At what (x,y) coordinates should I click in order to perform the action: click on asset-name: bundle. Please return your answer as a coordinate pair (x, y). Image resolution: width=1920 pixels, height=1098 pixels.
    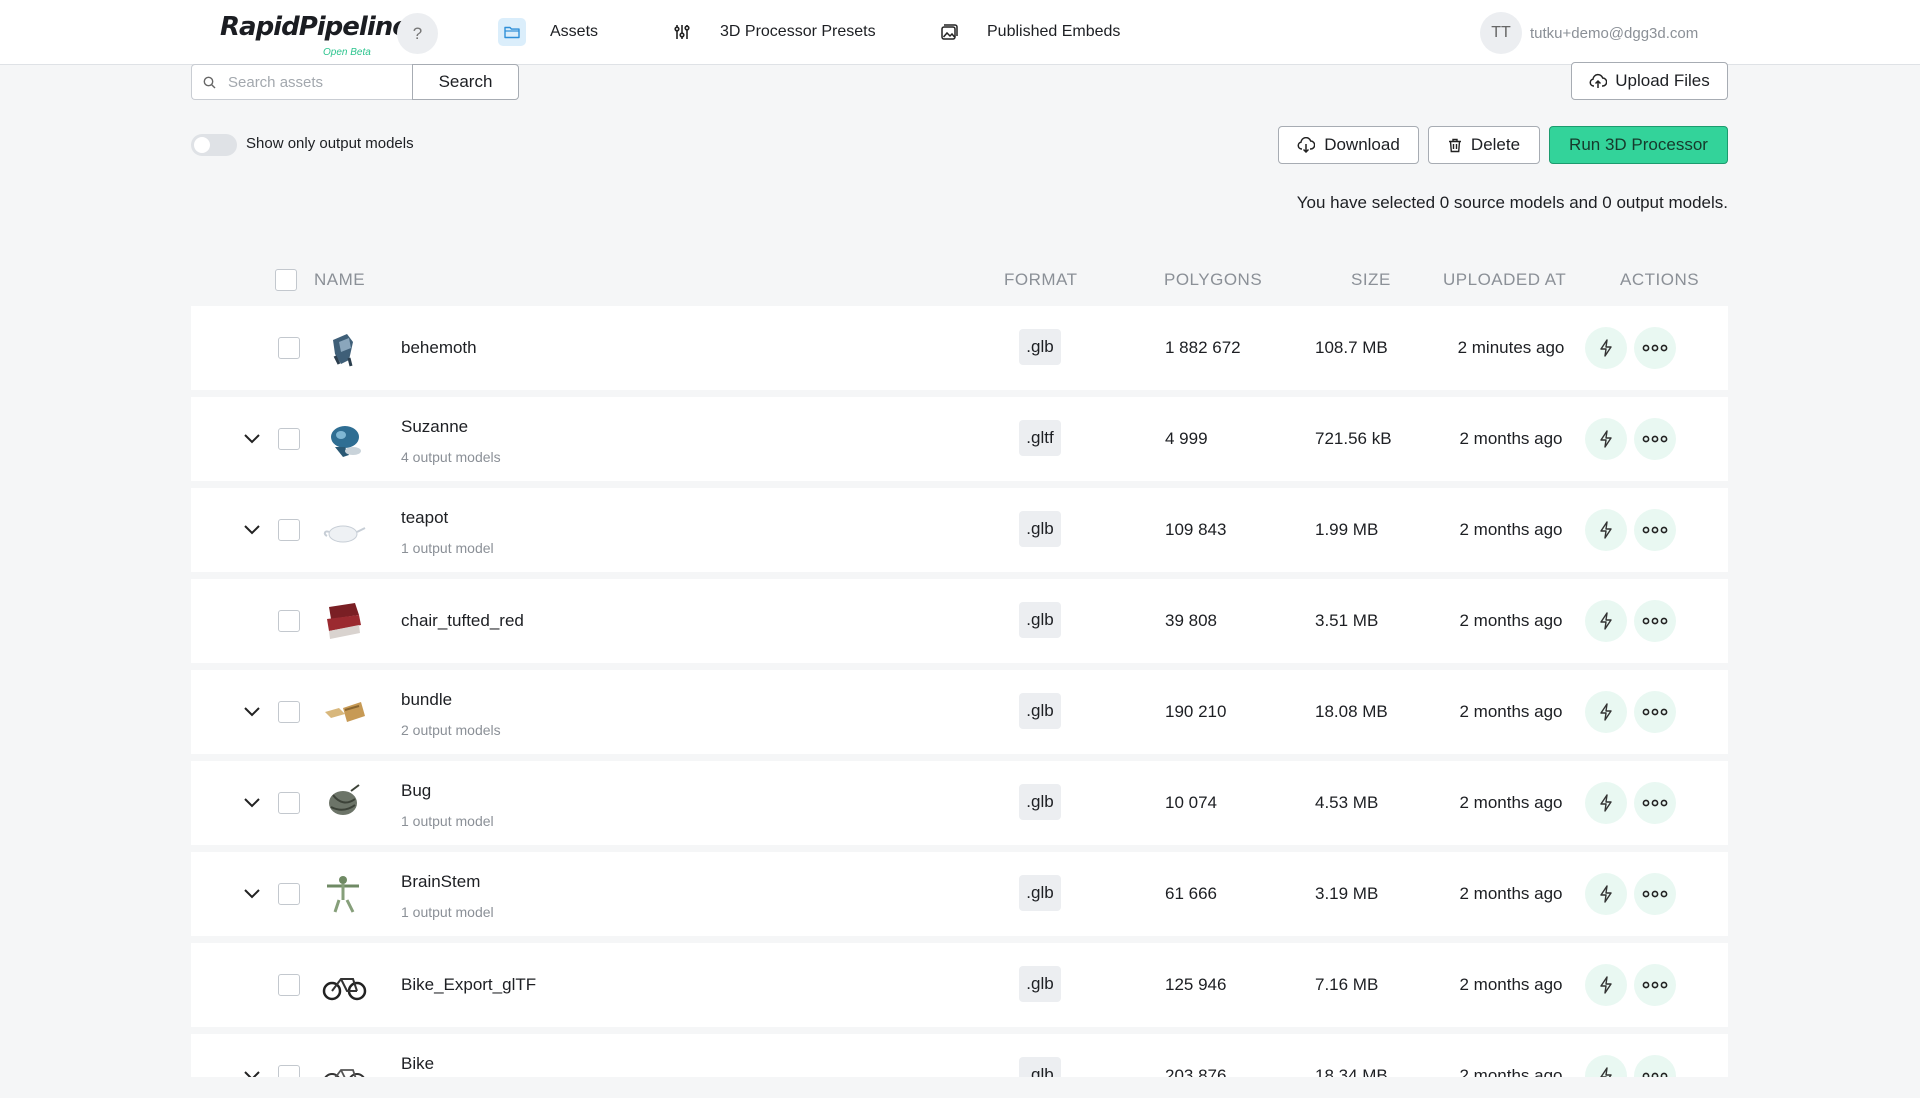
    Looking at the image, I should click on (426, 700).